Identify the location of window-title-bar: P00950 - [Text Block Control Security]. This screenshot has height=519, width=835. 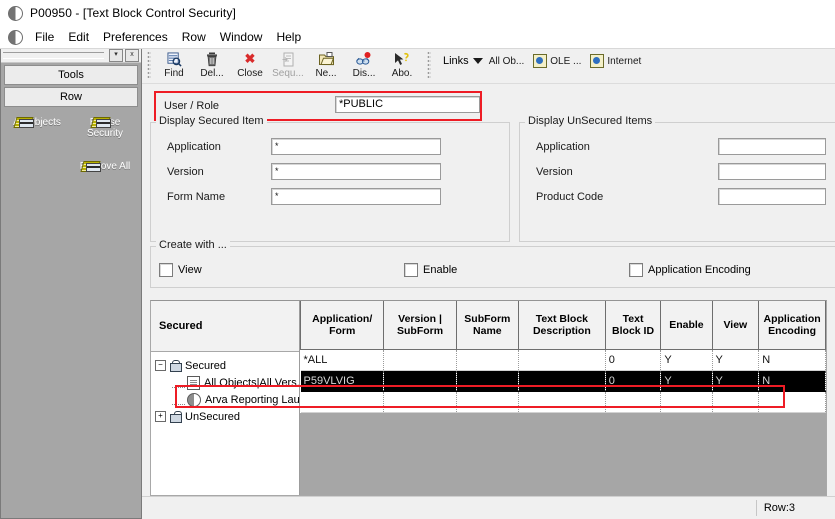
(417, 13).